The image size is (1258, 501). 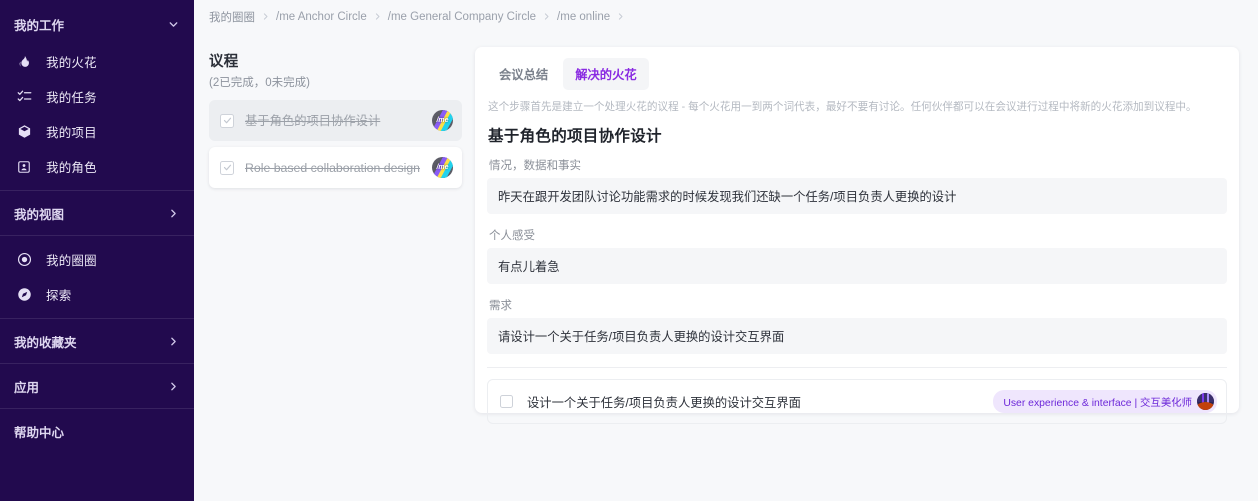 What do you see at coordinates (224, 62) in the screenshot?
I see `agenda-title: 议程` at bounding box center [224, 62].